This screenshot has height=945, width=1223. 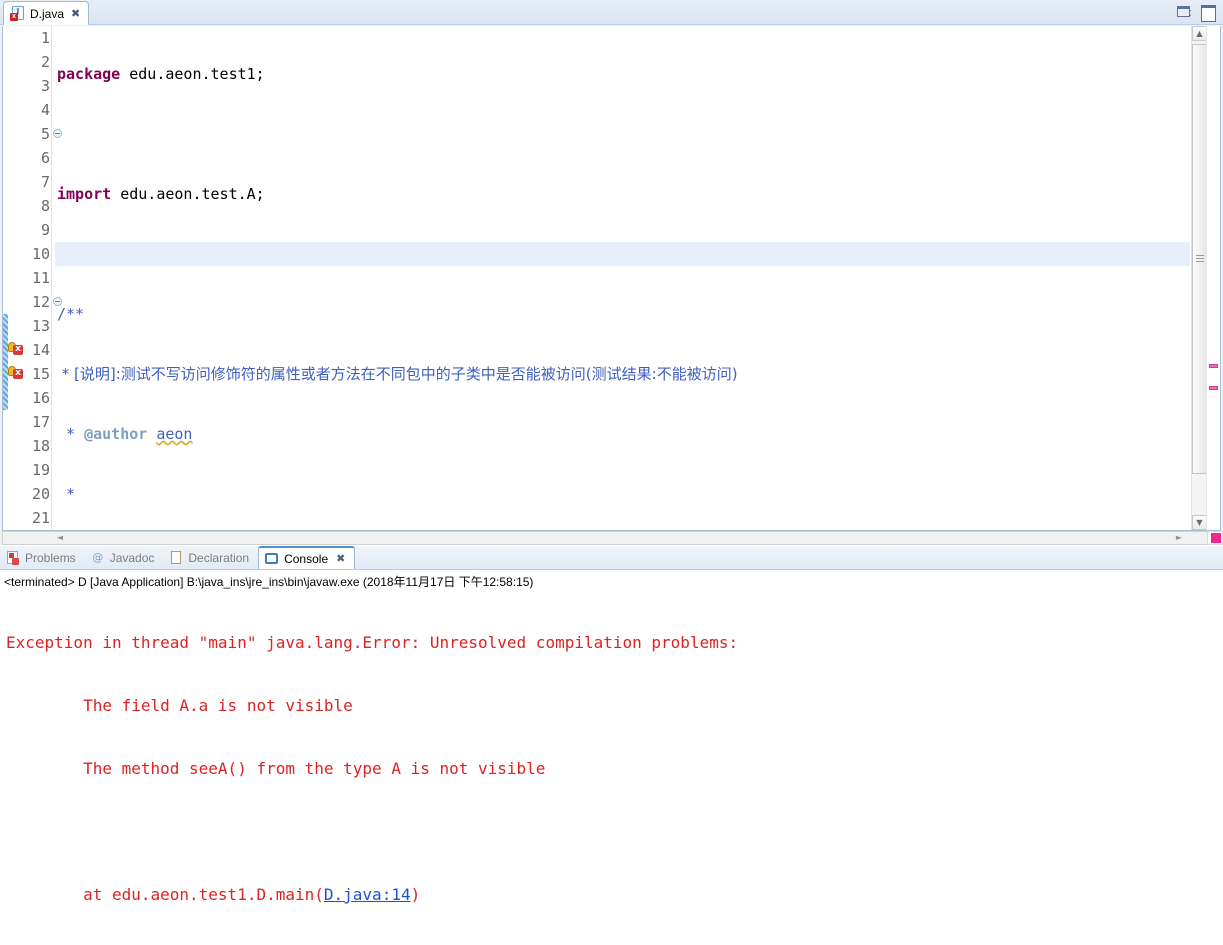 What do you see at coordinates (174, 434) in the screenshot?
I see `javadoc-author-name: aeon` at bounding box center [174, 434].